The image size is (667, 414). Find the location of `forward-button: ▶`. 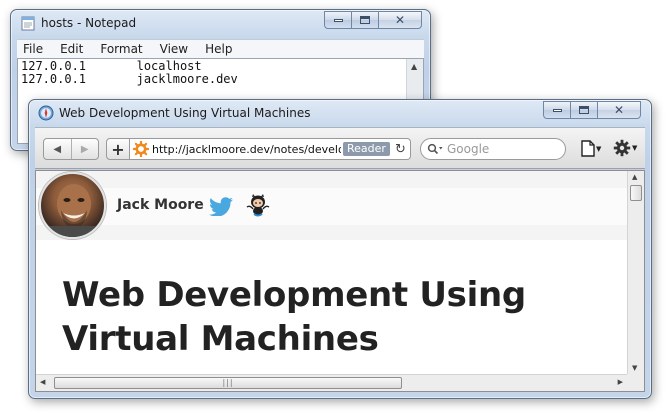

forward-button: ▶ is located at coordinates (85, 149).